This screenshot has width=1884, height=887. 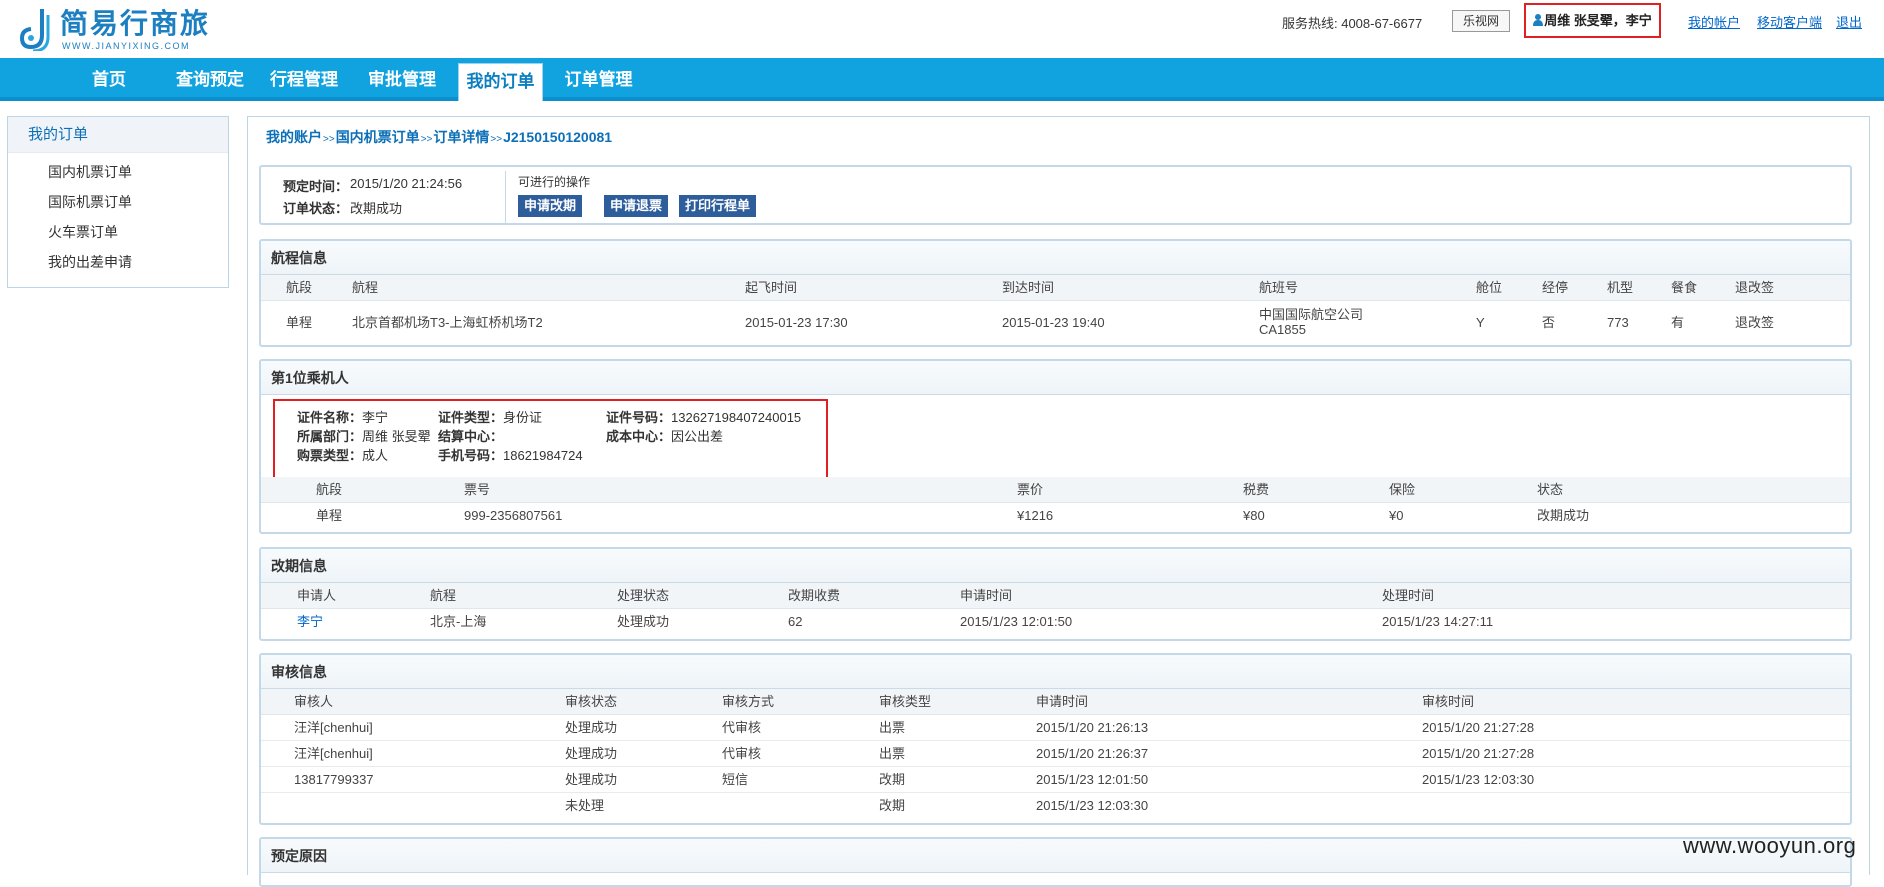 I want to click on cell-audit-status: 未处理, so click(x=585, y=805).